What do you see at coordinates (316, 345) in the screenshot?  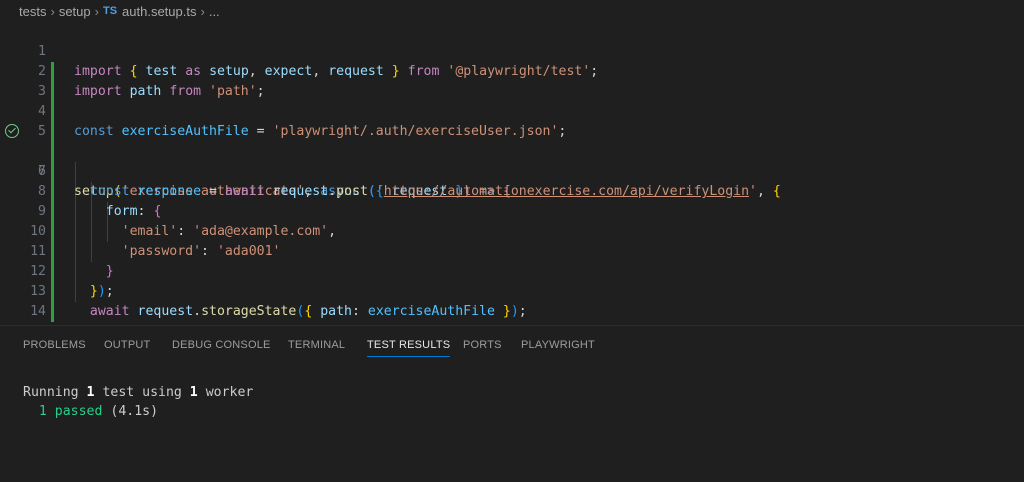 I see `tab-terminal: TERMINAL` at bounding box center [316, 345].